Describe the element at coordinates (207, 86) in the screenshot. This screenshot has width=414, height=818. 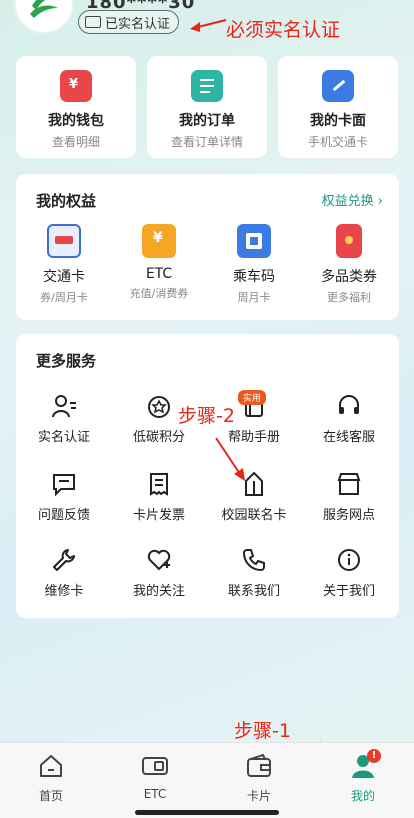
I see `order-icon` at that location.